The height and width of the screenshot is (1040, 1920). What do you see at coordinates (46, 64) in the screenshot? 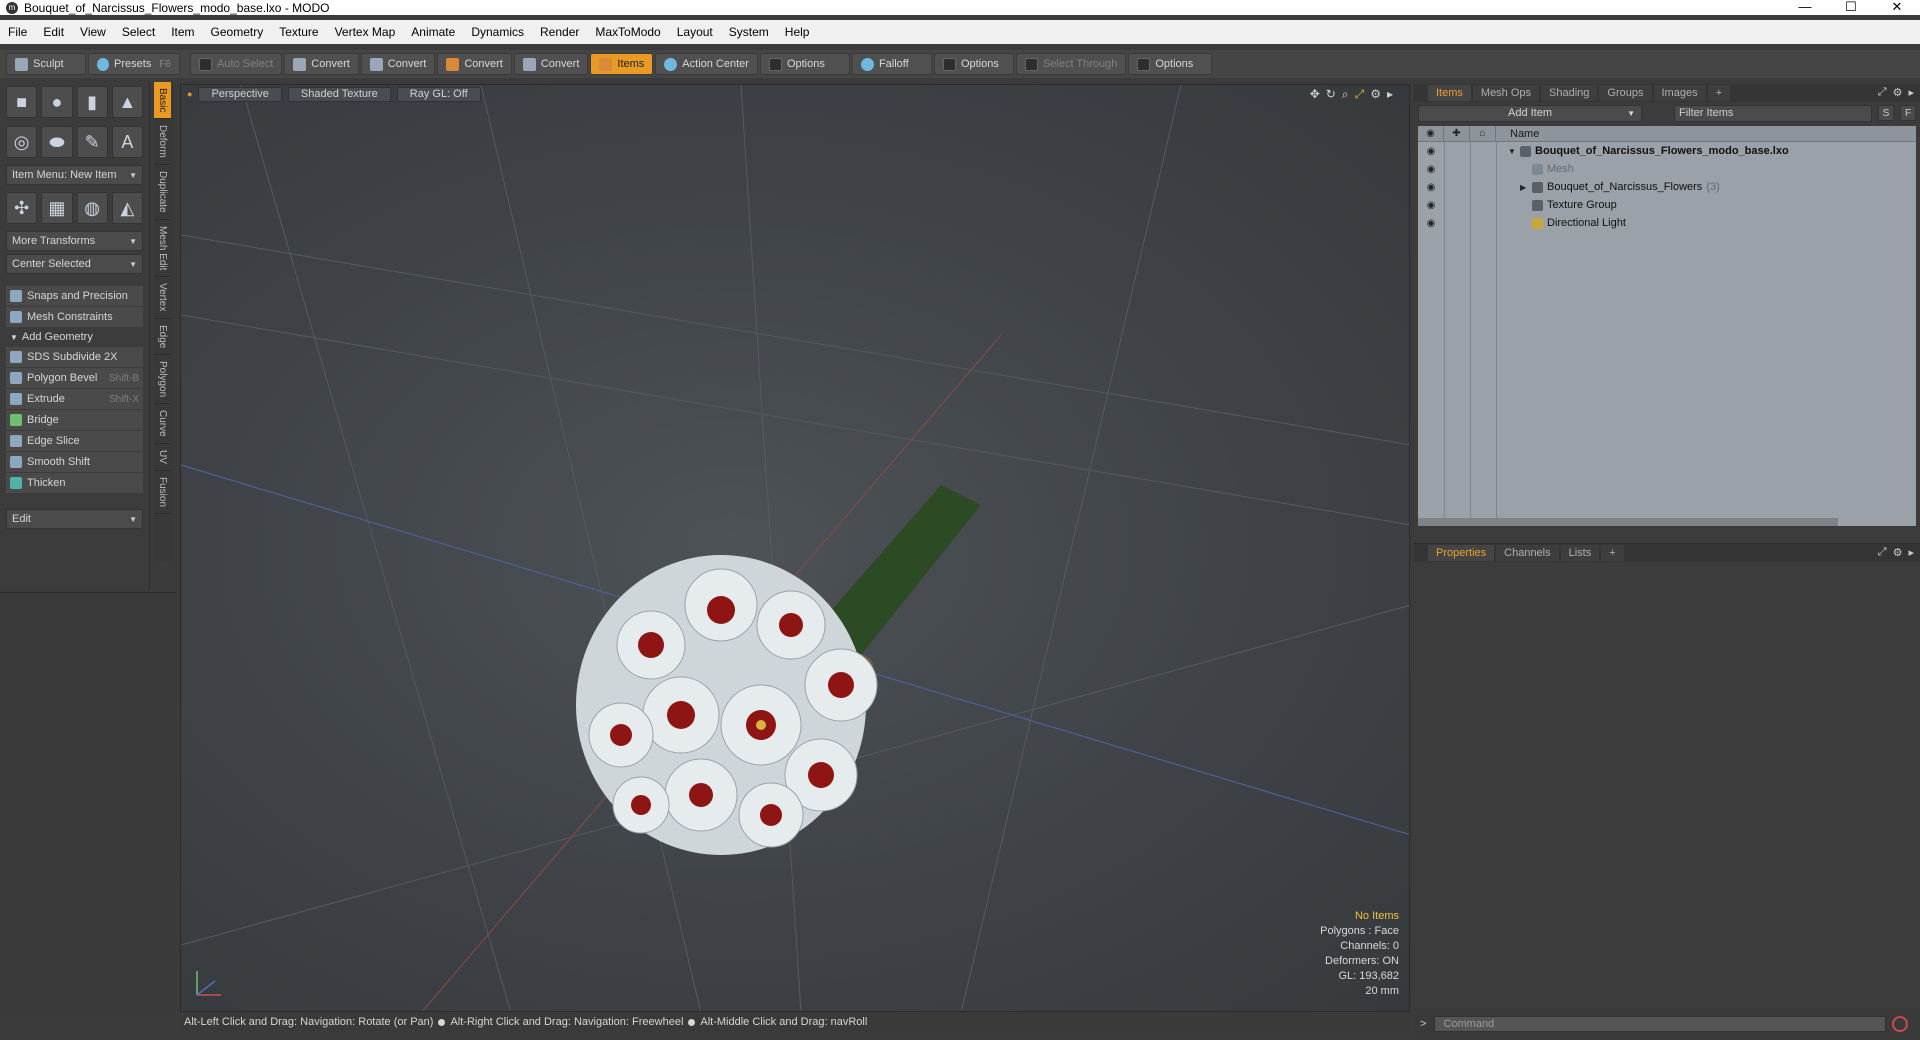
I see `sculpt-button: Sculpt` at bounding box center [46, 64].